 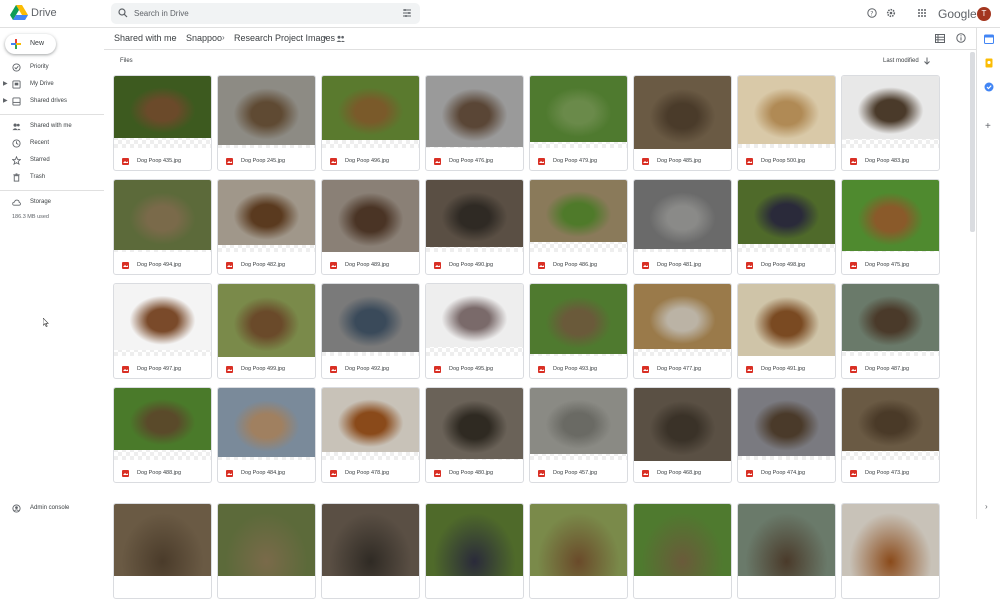 What do you see at coordinates (52, 144) in the screenshot?
I see `sidebar-item-recent: Recent` at bounding box center [52, 144].